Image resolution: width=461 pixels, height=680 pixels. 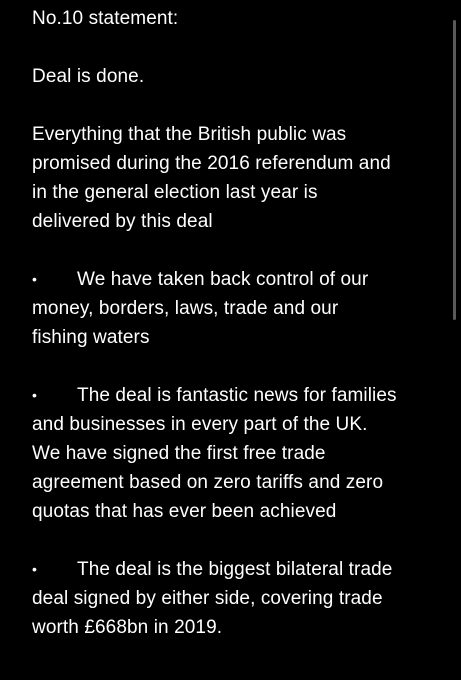 I want to click on paragraph-line: money, borders, laws, trade and our, so click(x=185, y=308).